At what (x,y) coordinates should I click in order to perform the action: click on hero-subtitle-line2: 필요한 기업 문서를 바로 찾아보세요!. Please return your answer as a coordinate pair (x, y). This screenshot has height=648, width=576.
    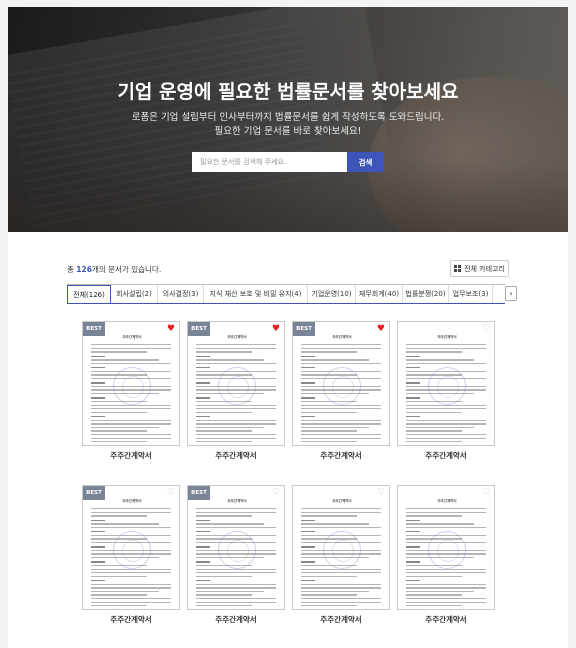
    Looking at the image, I should click on (288, 131).